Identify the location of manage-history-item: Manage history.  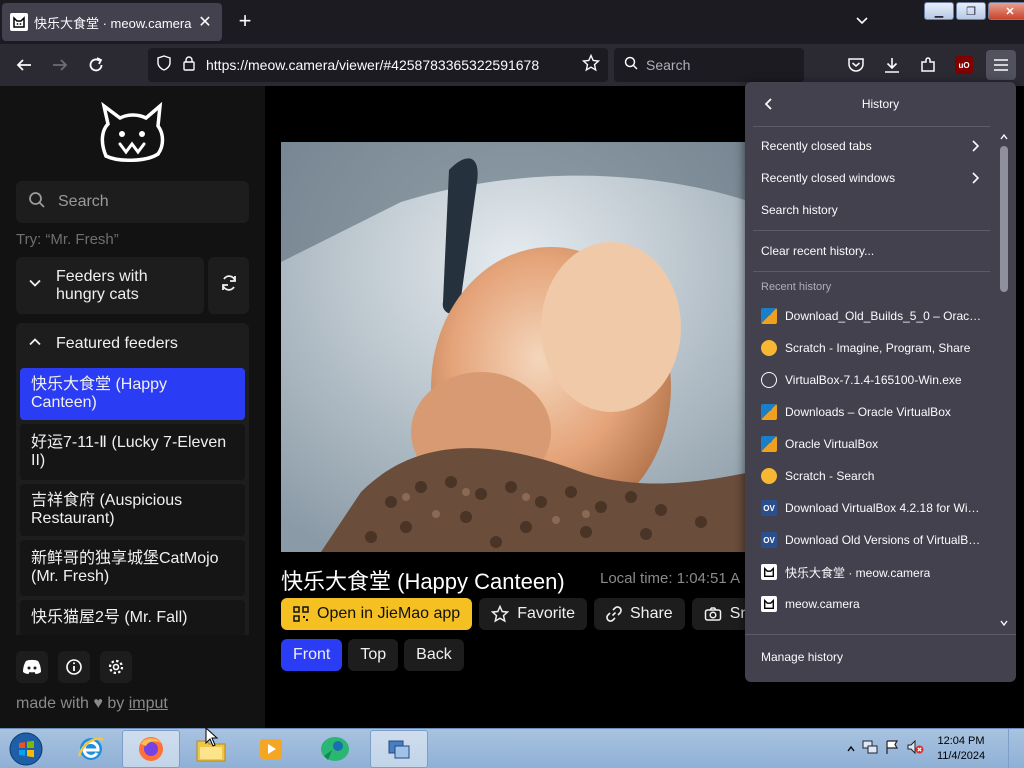
(880, 657).